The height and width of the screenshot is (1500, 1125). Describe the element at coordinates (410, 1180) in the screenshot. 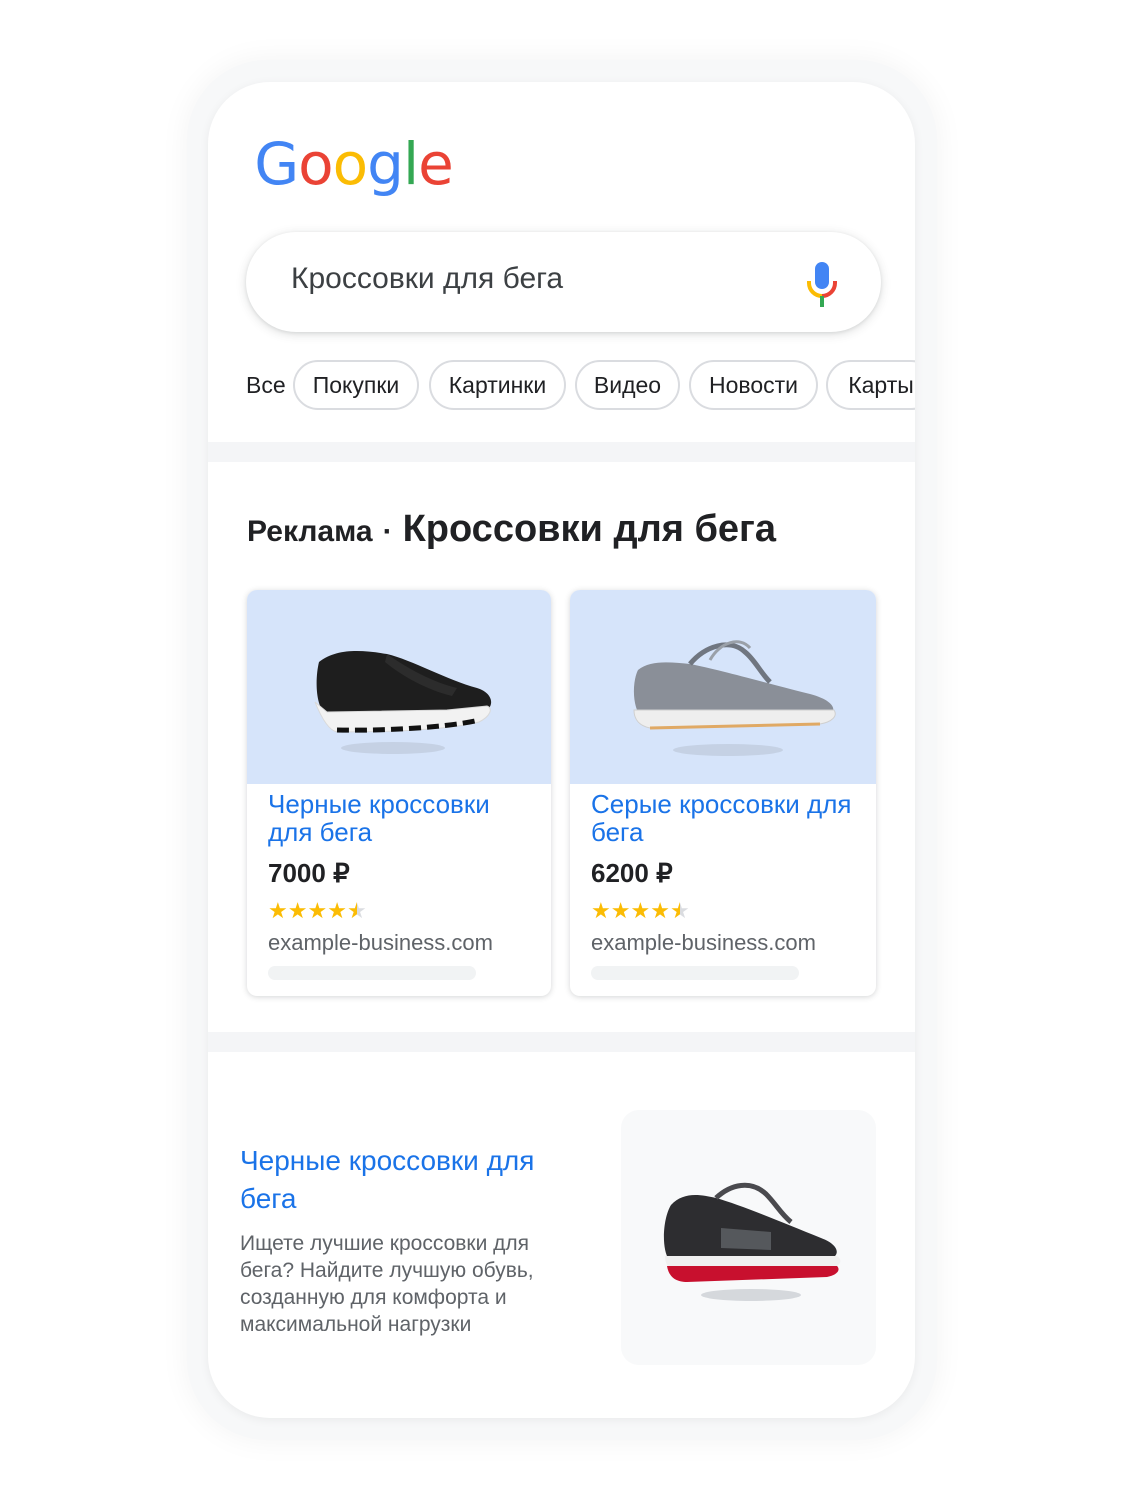

I see `result-title: Черные кроссовки для бега` at that location.